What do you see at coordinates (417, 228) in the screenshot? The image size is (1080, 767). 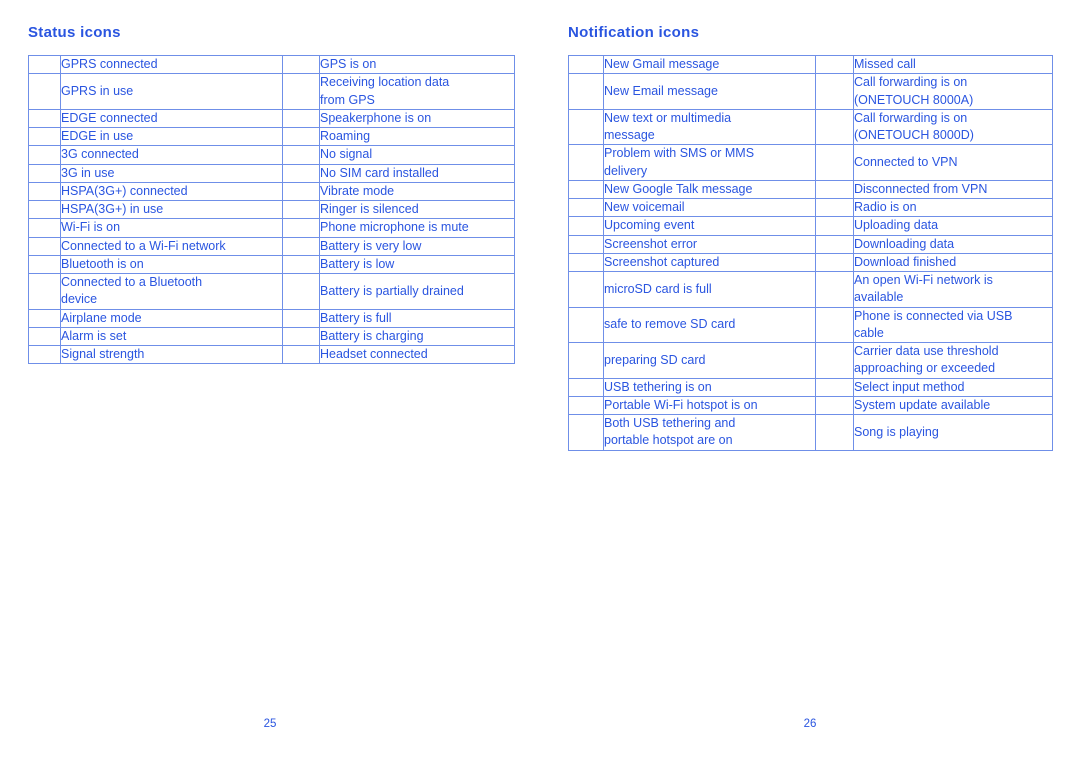 I see `icon-description-right: Phone microphone is mute` at bounding box center [417, 228].